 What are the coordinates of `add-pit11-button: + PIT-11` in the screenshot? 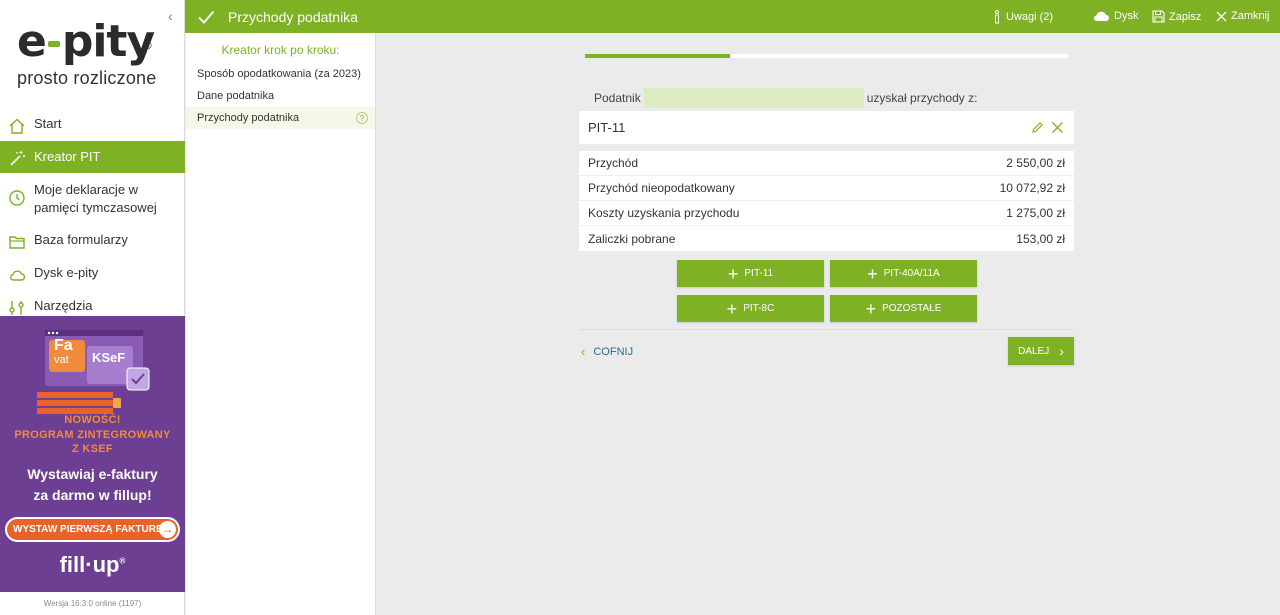 It's located at (750, 273).